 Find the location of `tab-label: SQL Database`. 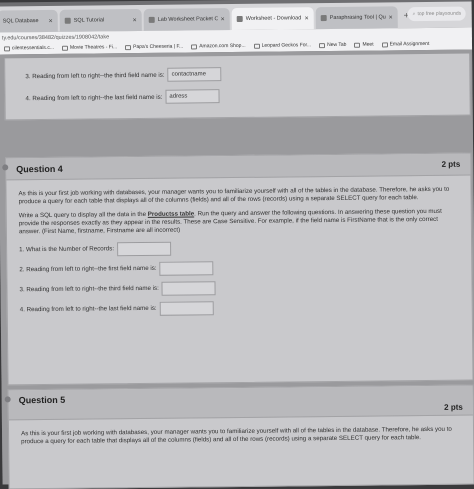

tab-label: SQL Database is located at coordinates (20, 21).